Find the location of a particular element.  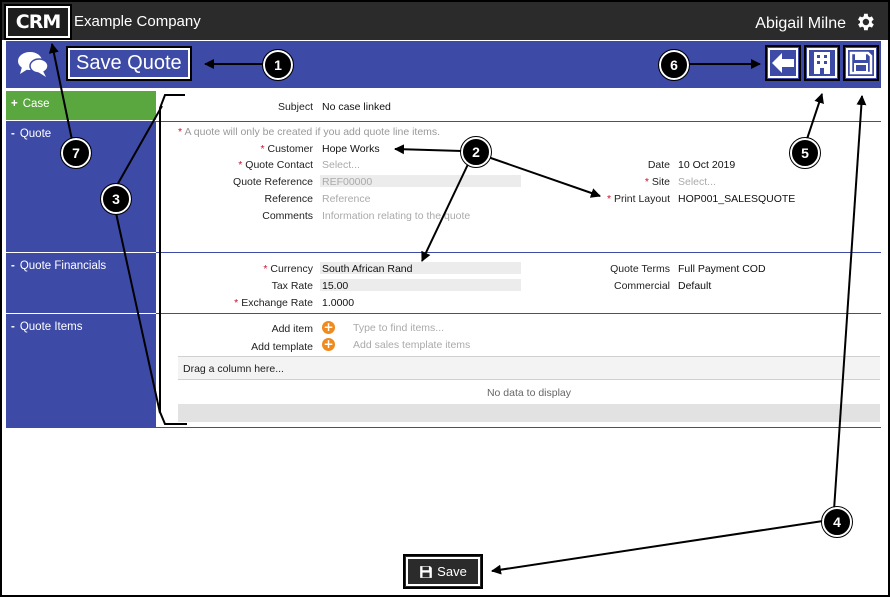

top-bar: CRM Example Company Abigail Milne is located at coordinates (445, 21).